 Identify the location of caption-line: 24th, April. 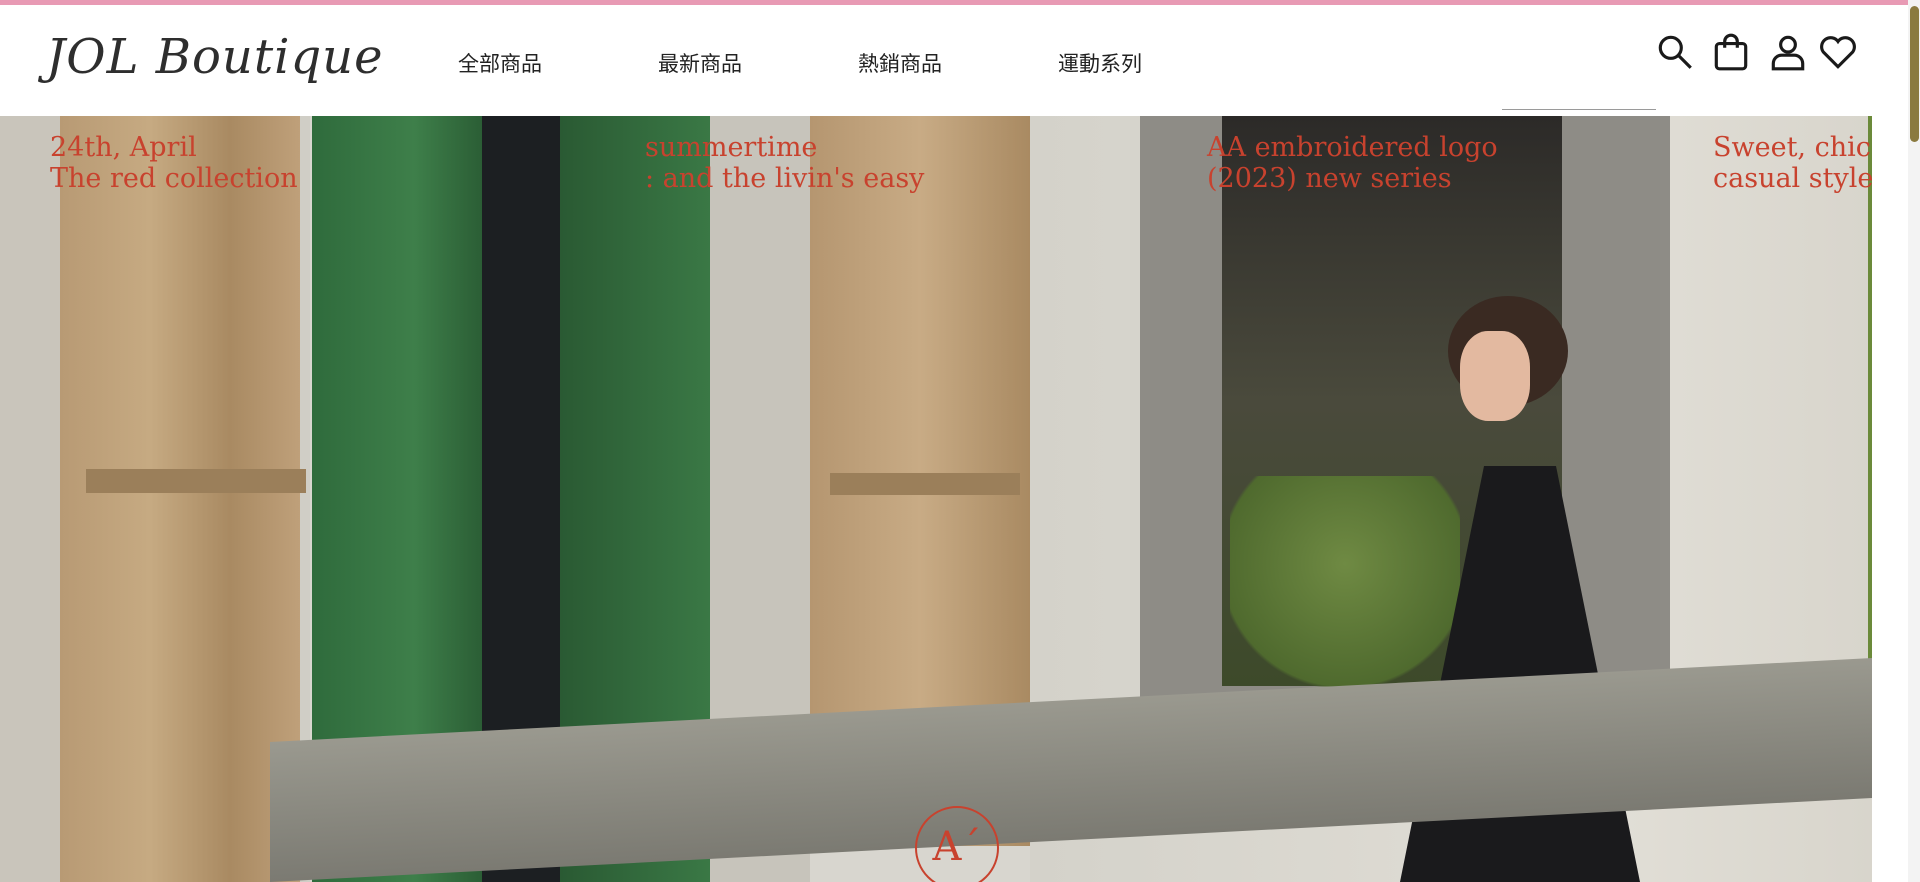
(123, 147).